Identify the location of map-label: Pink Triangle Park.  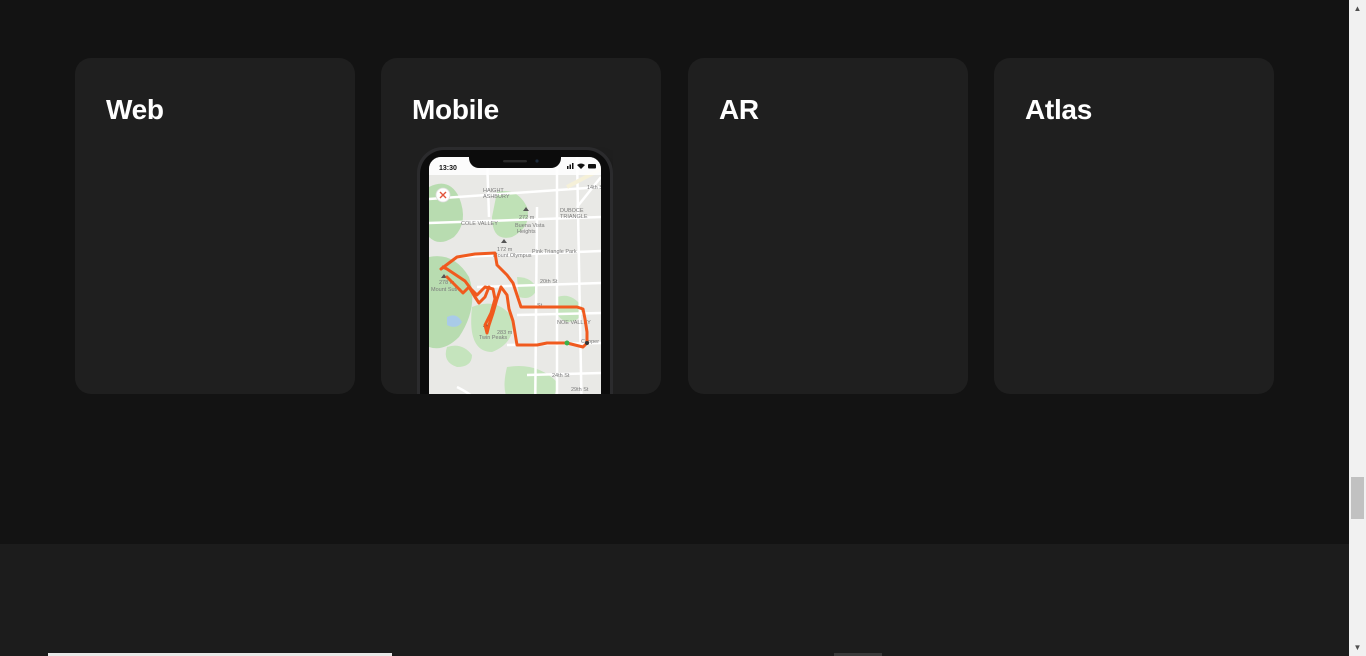
(554, 252).